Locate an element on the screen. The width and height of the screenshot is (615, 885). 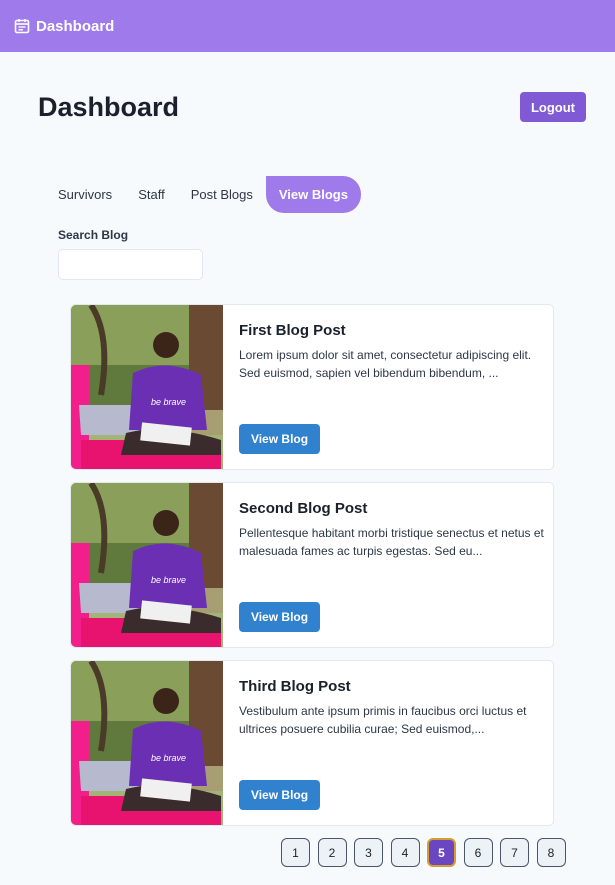
search-label: Search Blog is located at coordinates (93, 235).